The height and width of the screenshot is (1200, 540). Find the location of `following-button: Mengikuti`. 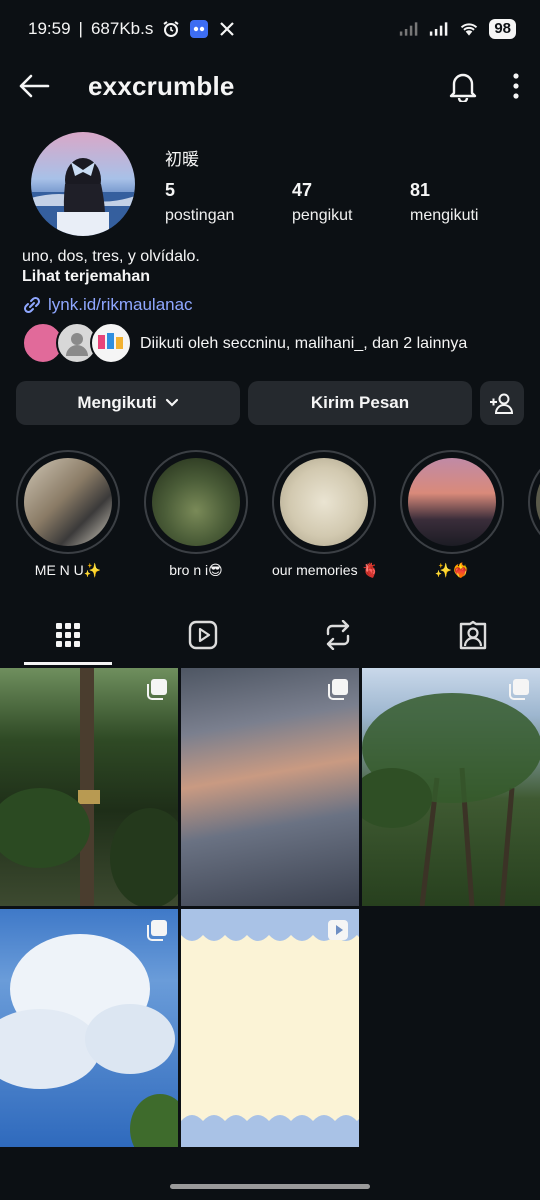

following-button: Mengikuti is located at coordinates (128, 403).